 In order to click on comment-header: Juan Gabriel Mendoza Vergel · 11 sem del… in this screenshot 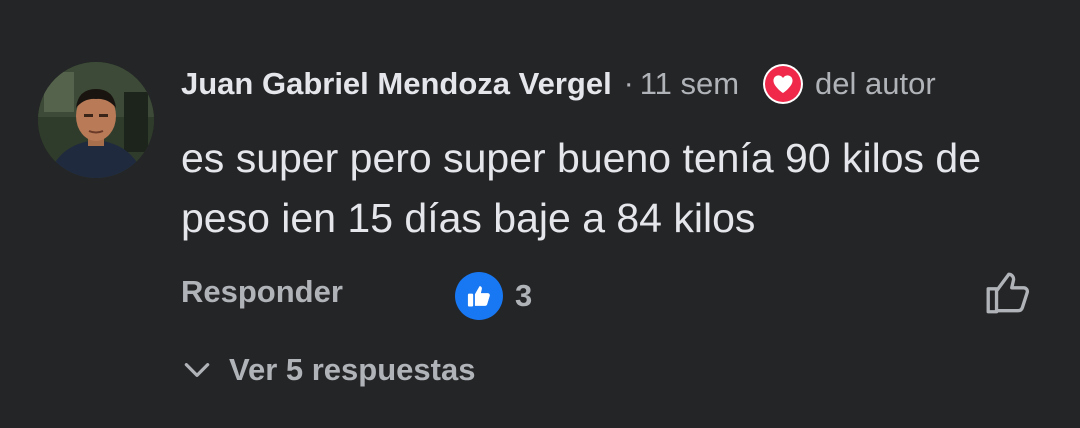, I will do `click(558, 84)`.